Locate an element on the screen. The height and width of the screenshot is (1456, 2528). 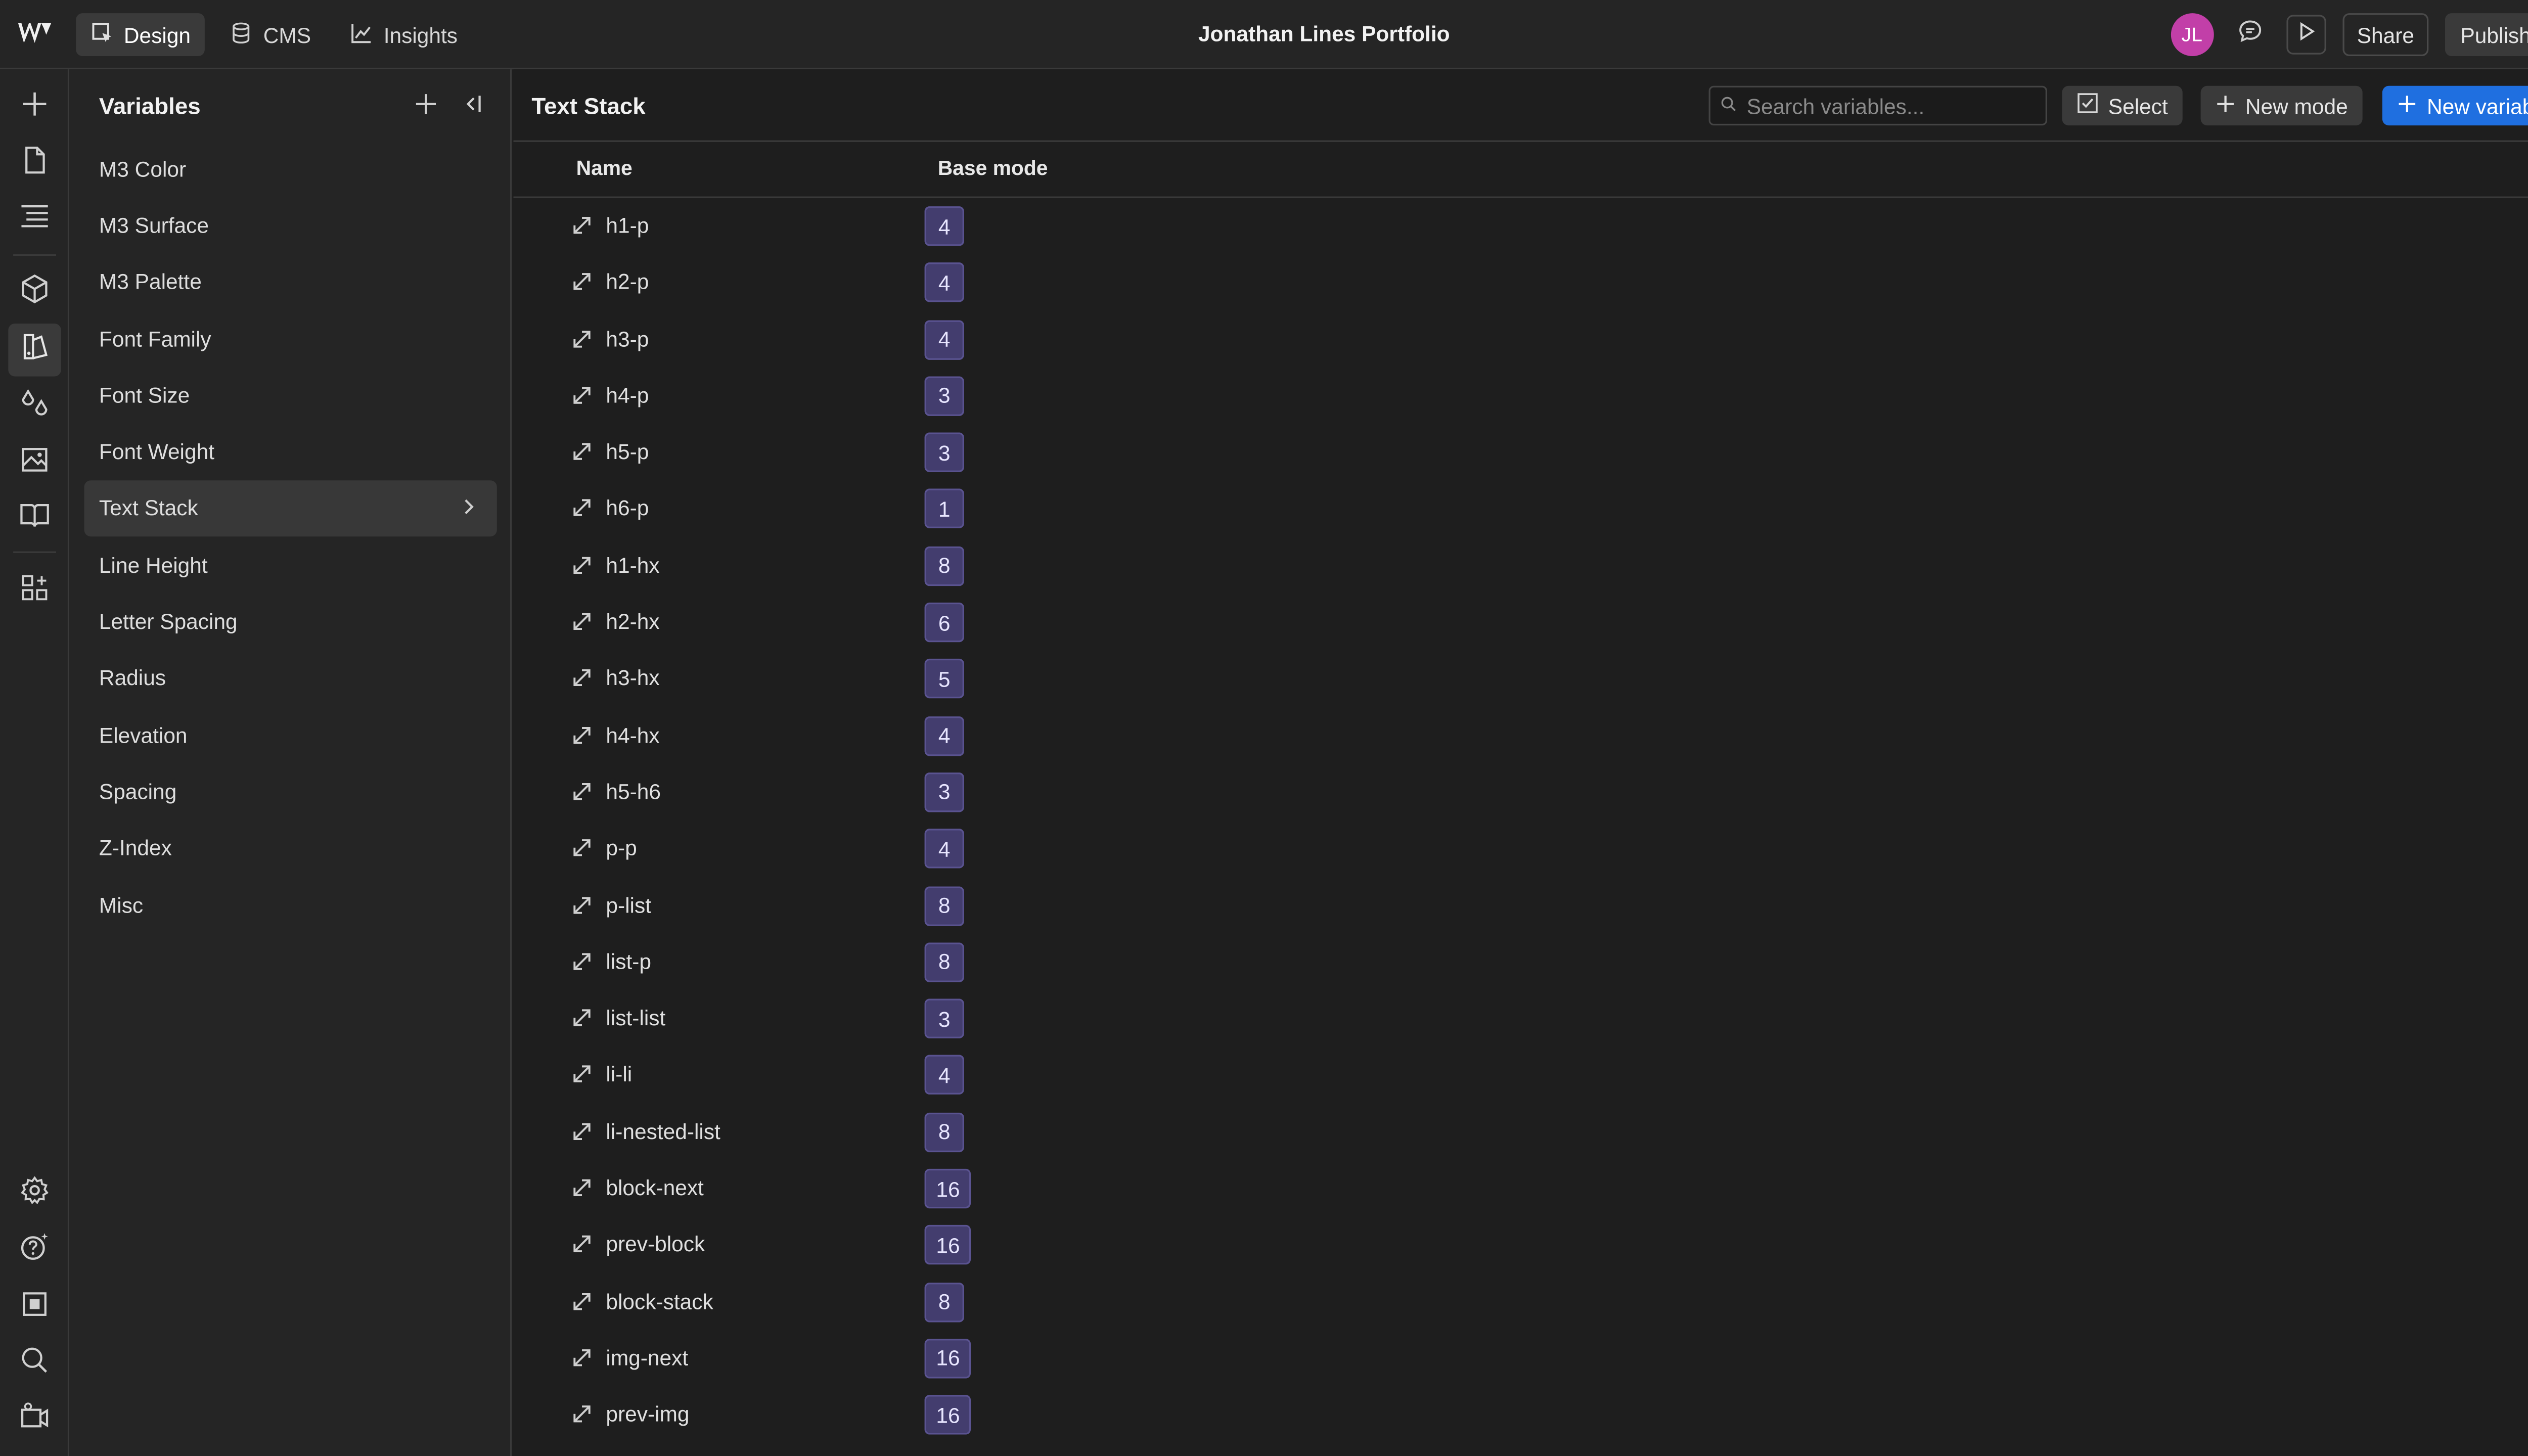
collection-item: Misc is located at coordinates (290, 904).